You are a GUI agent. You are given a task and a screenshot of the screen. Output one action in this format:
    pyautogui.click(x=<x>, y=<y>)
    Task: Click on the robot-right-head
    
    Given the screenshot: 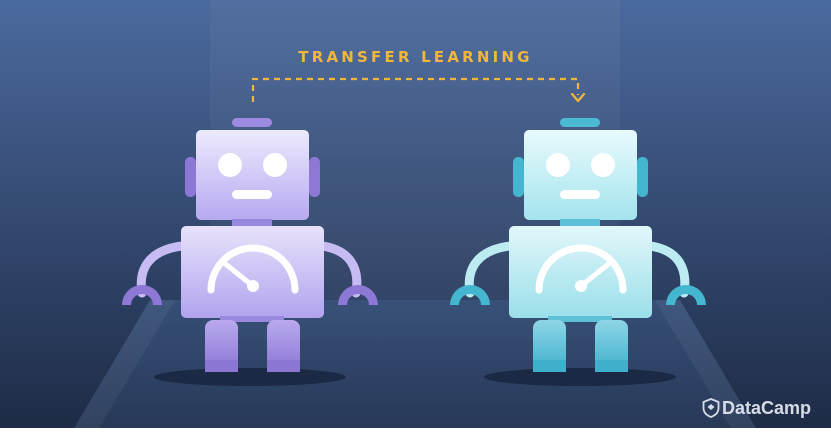 What is the action you would take?
    pyautogui.click(x=580, y=175)
    